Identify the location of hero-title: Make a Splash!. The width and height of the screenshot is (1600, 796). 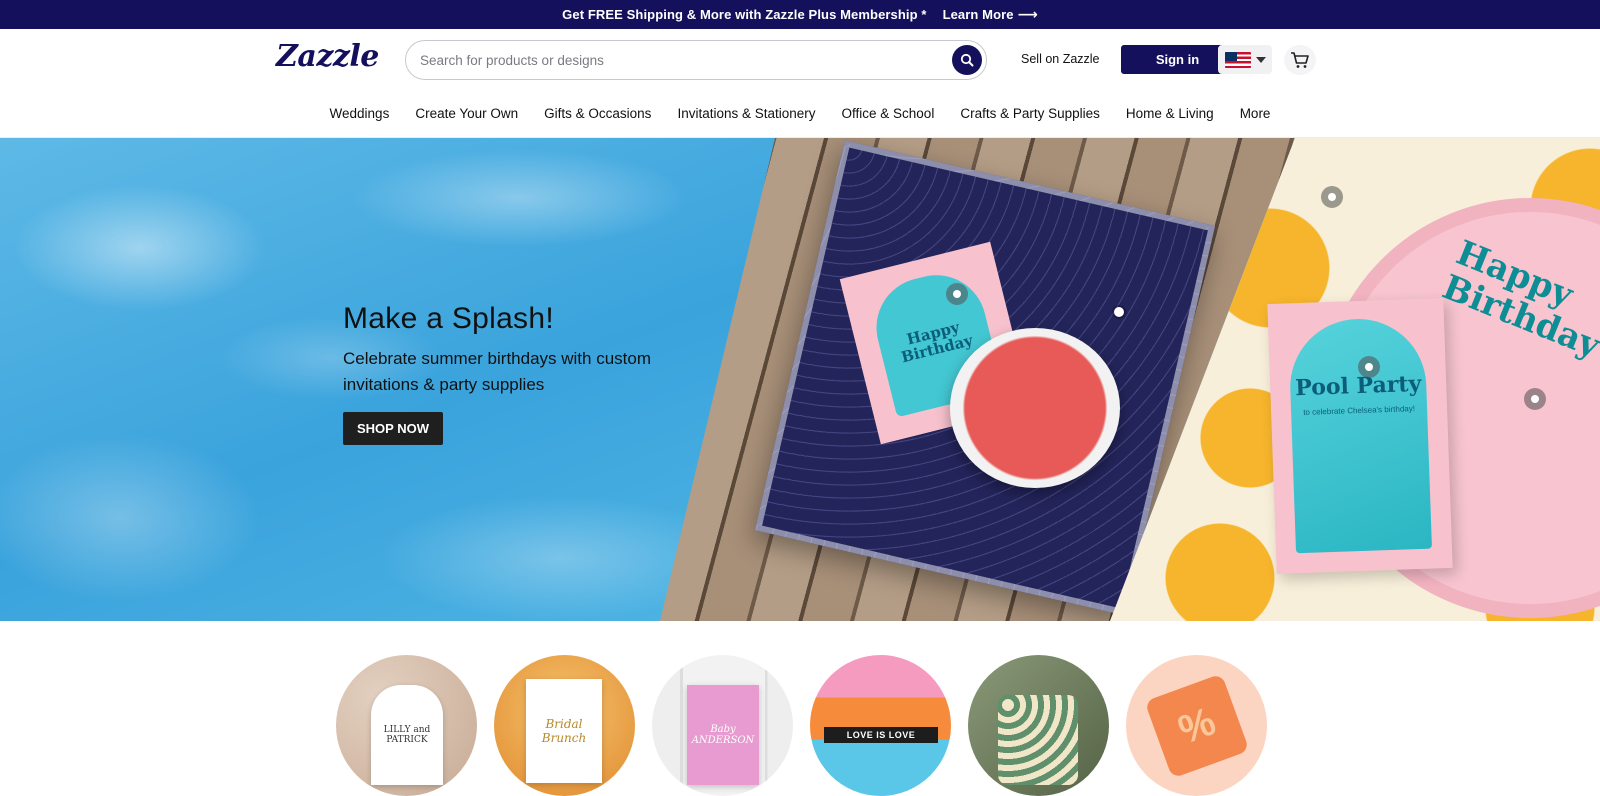
(448, 318).